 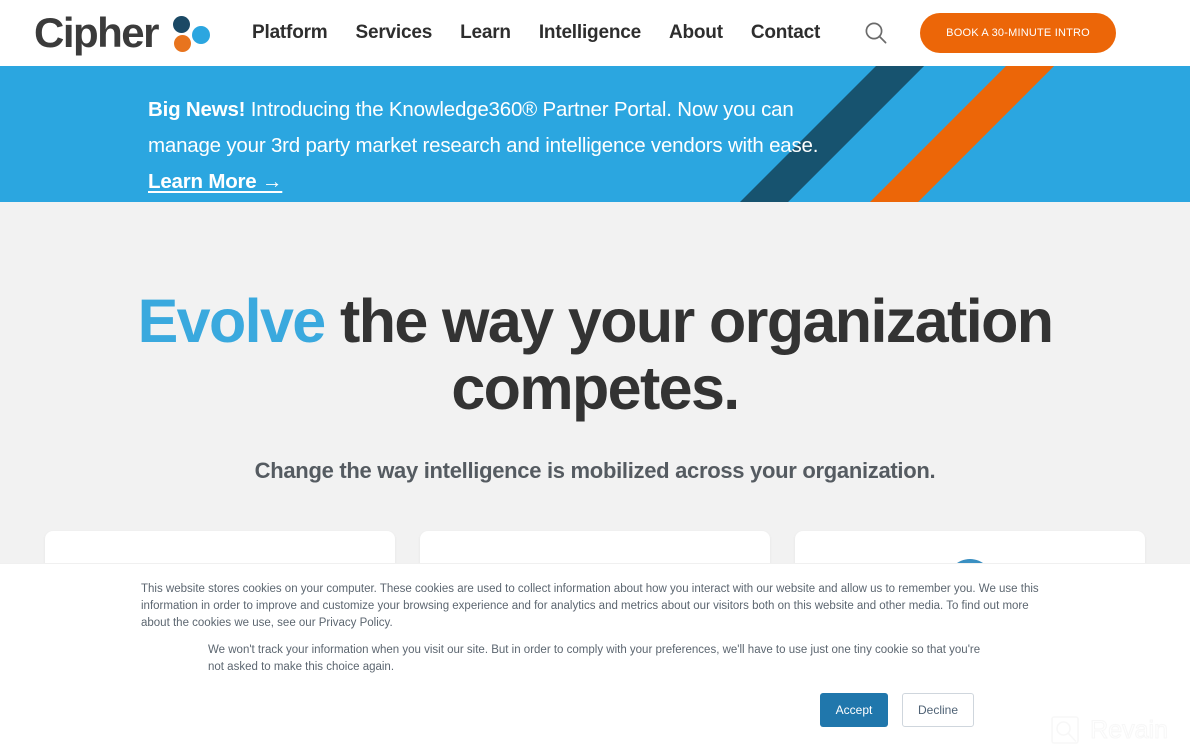 I want to click on search-button, so click(x=876, y=33).